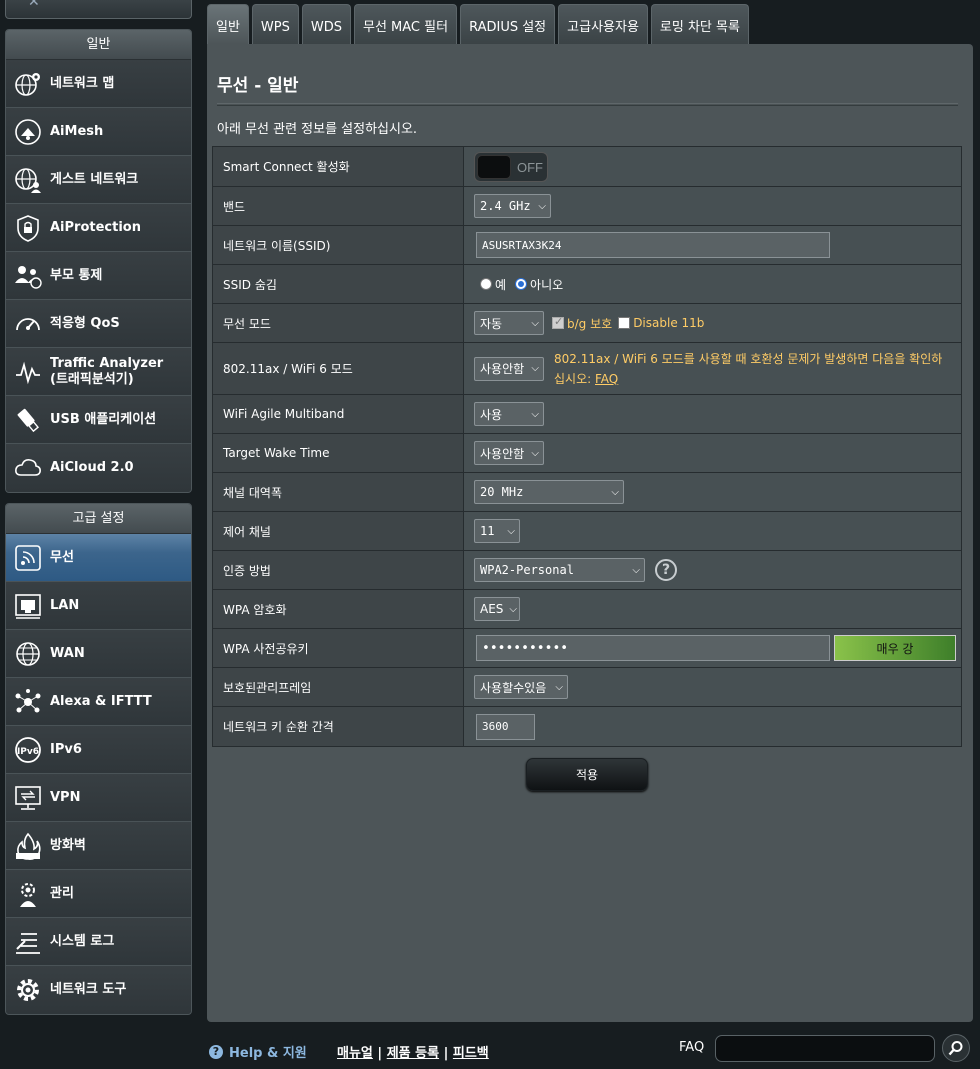  What do you see at coordinates (509, 323) in the screenshot?
I see `wireless-mode-select: 자동 ⌵` at bounding box center [509, 323].